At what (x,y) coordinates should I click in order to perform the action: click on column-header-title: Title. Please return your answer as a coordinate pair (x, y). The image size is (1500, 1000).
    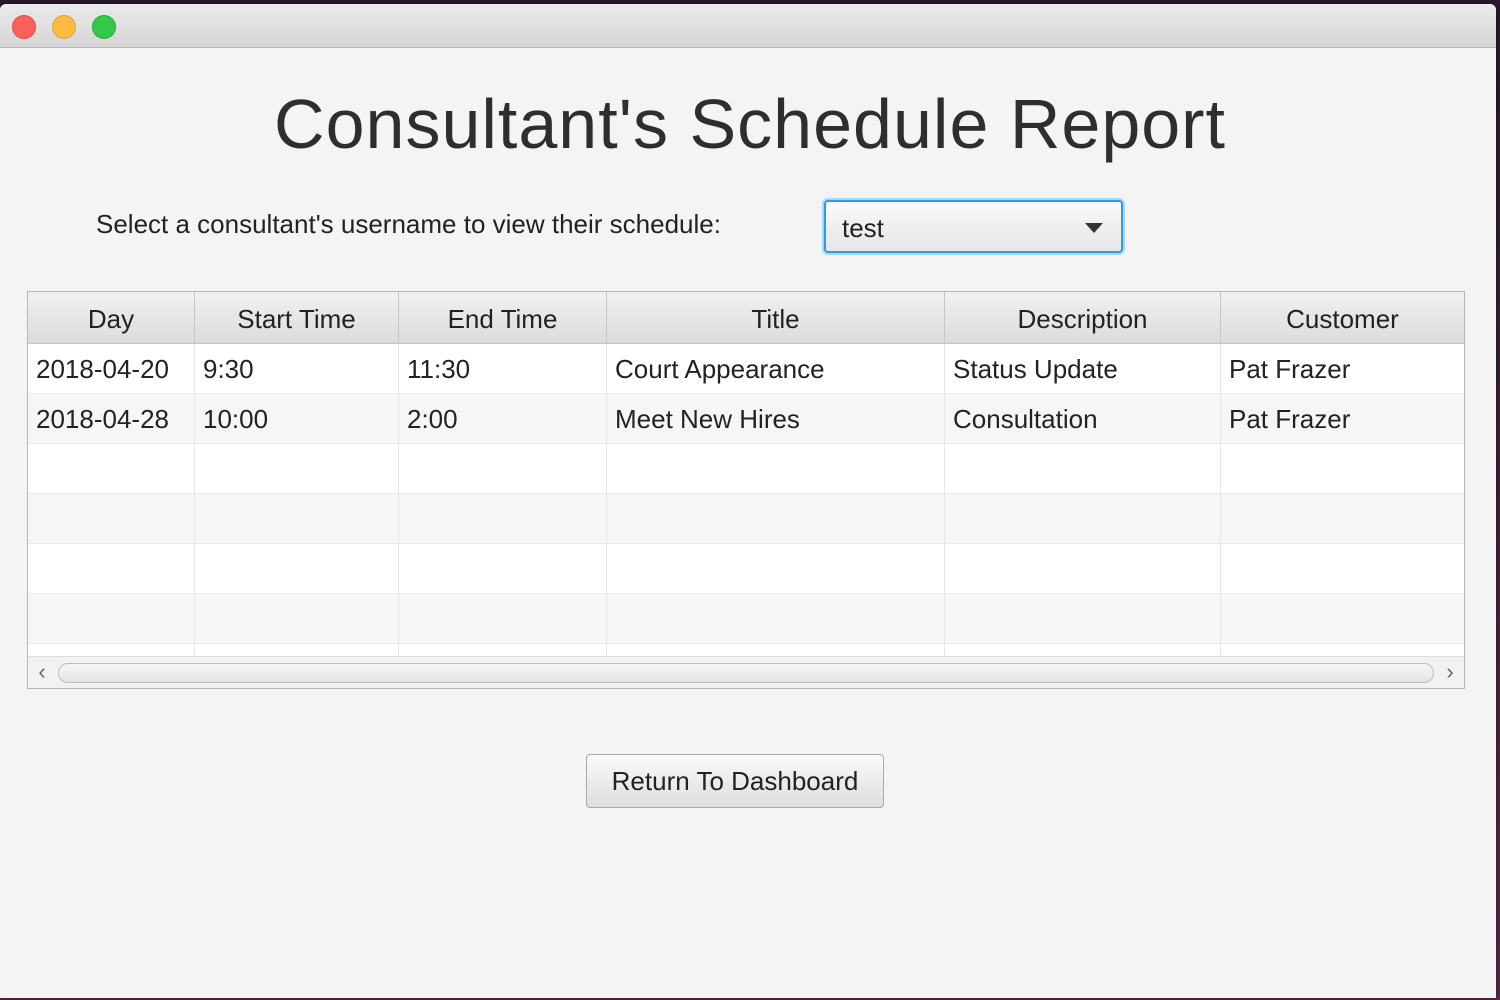
    Looking at the image, I should click on (776, 318).